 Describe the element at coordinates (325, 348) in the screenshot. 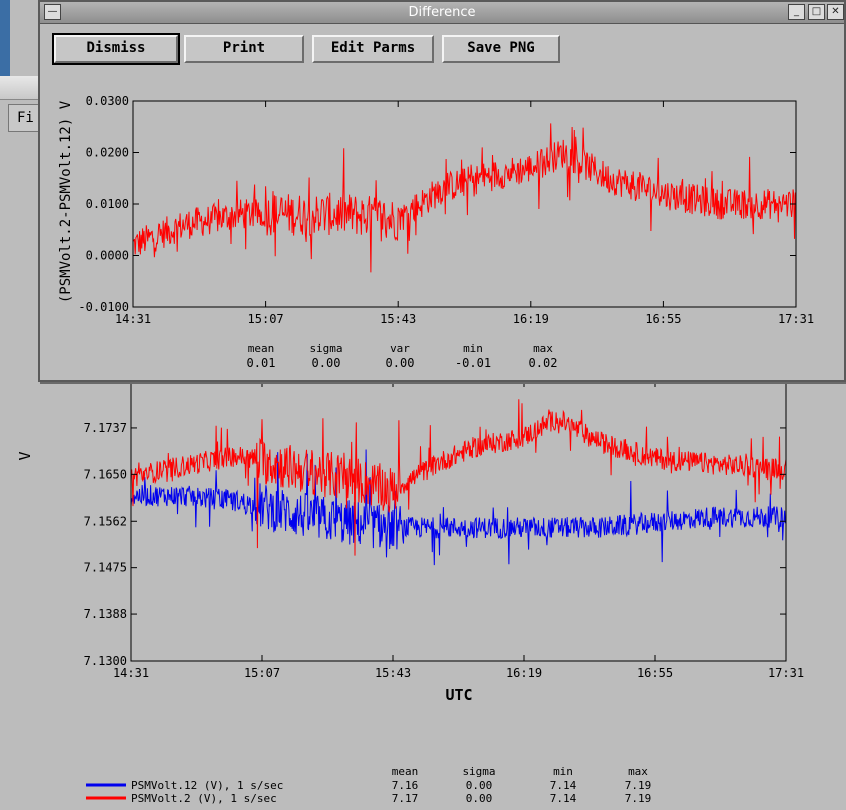

I see `stats-header-sigma: sigma` at that location.